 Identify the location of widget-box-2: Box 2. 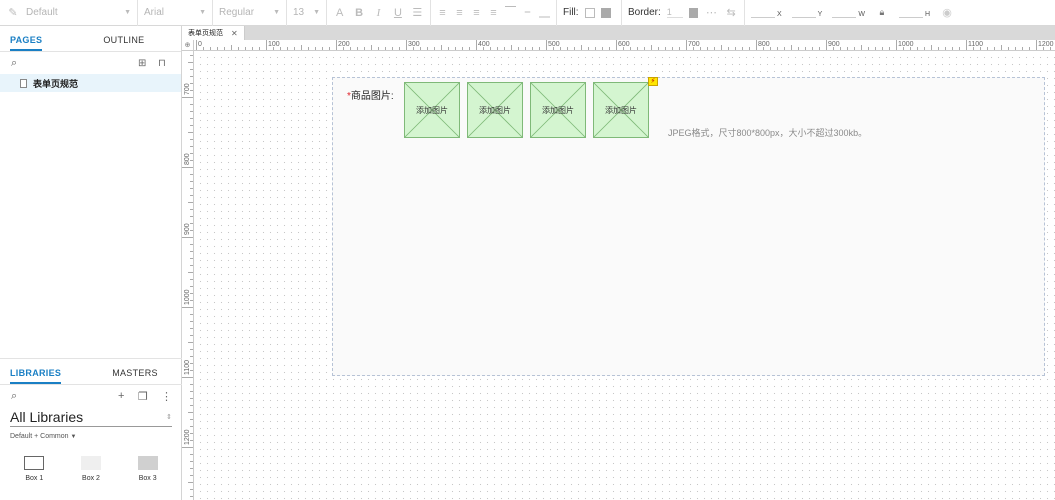
(91, 469).